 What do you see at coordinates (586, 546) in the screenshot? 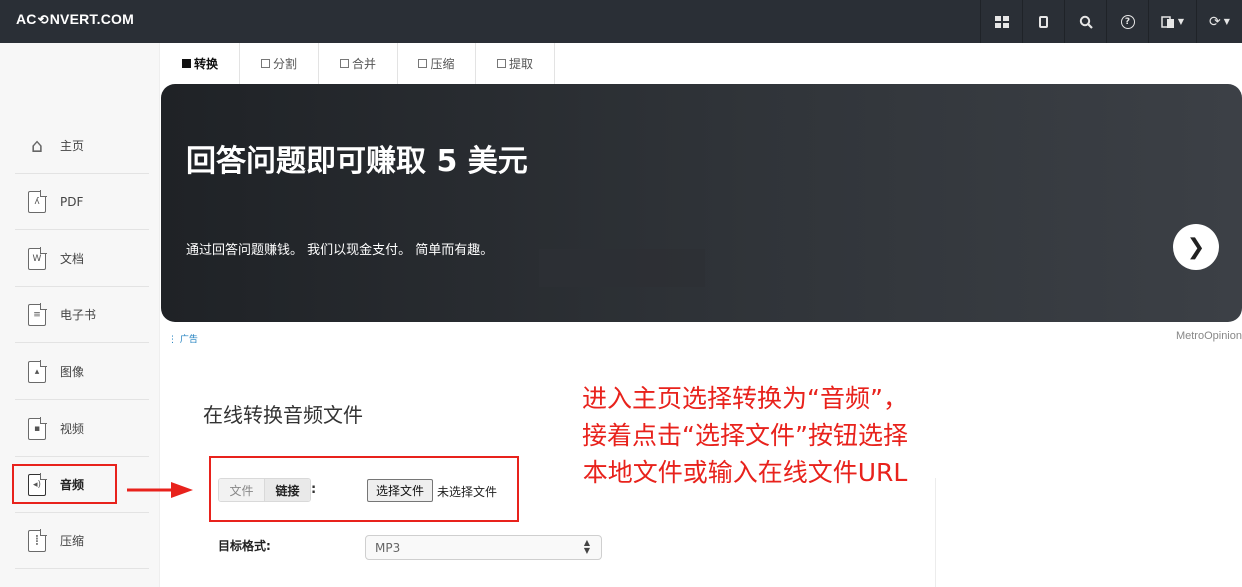
I see `select-arrows-icon: ▲ ▼` at bounding box center [586, 546].